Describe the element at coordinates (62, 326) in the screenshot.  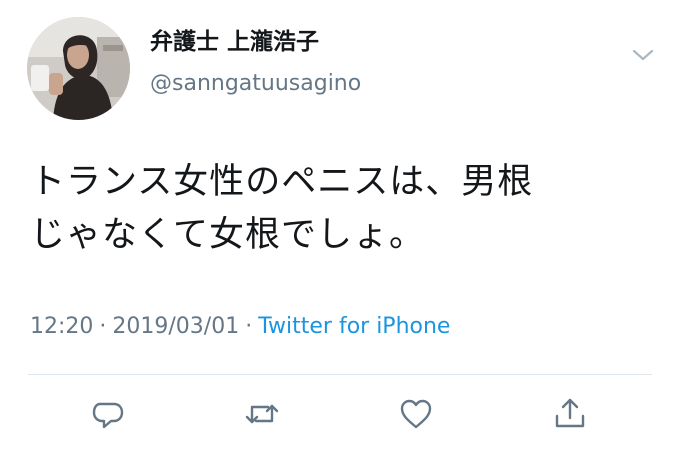
I see `tweet-time: 12:20` at that location.